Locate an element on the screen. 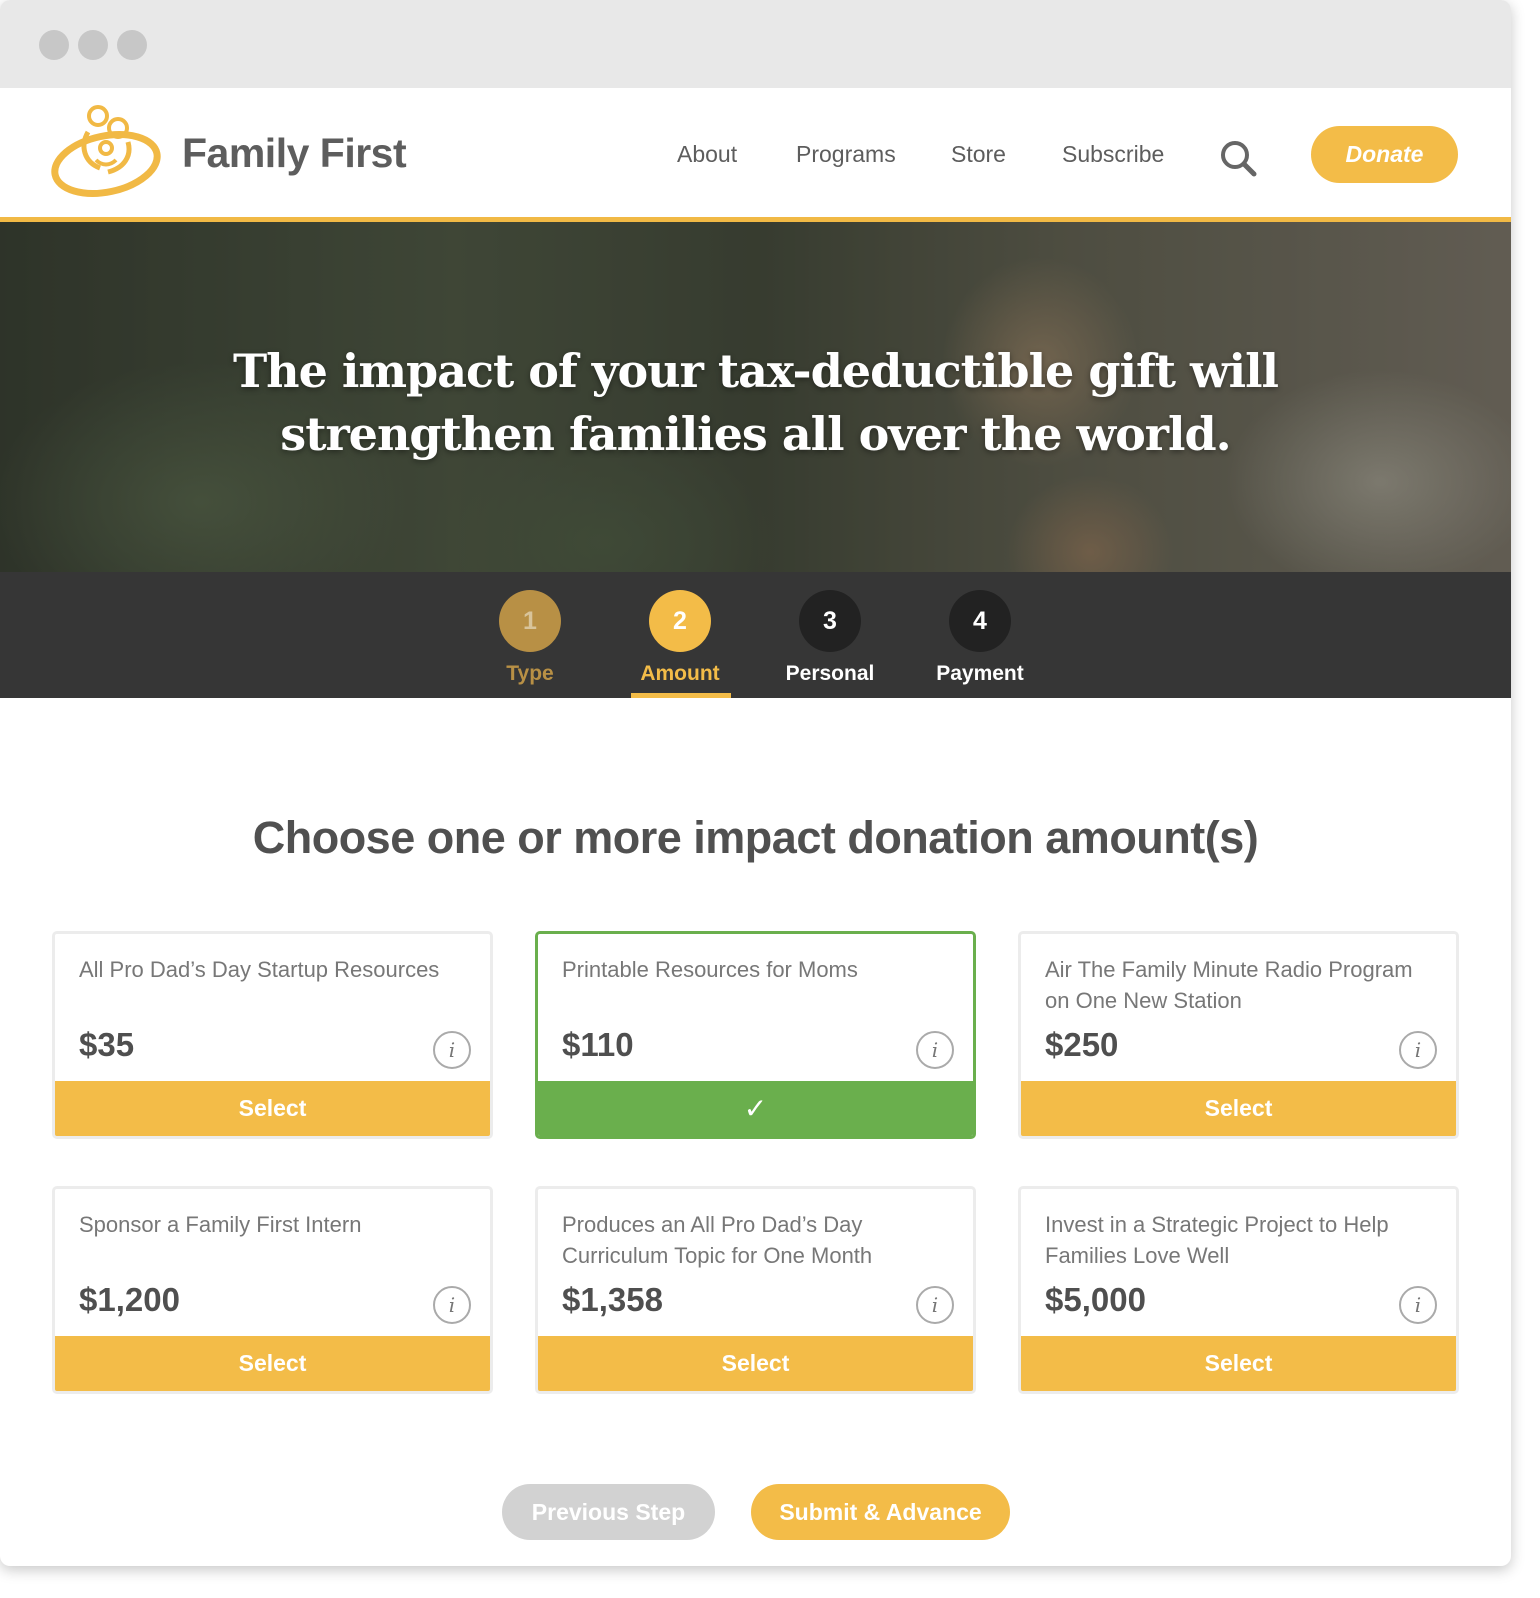 Image resolution: width=1540 pixels, height=1598 pixels. family-logo-icon is located at coordinates (106, 150).